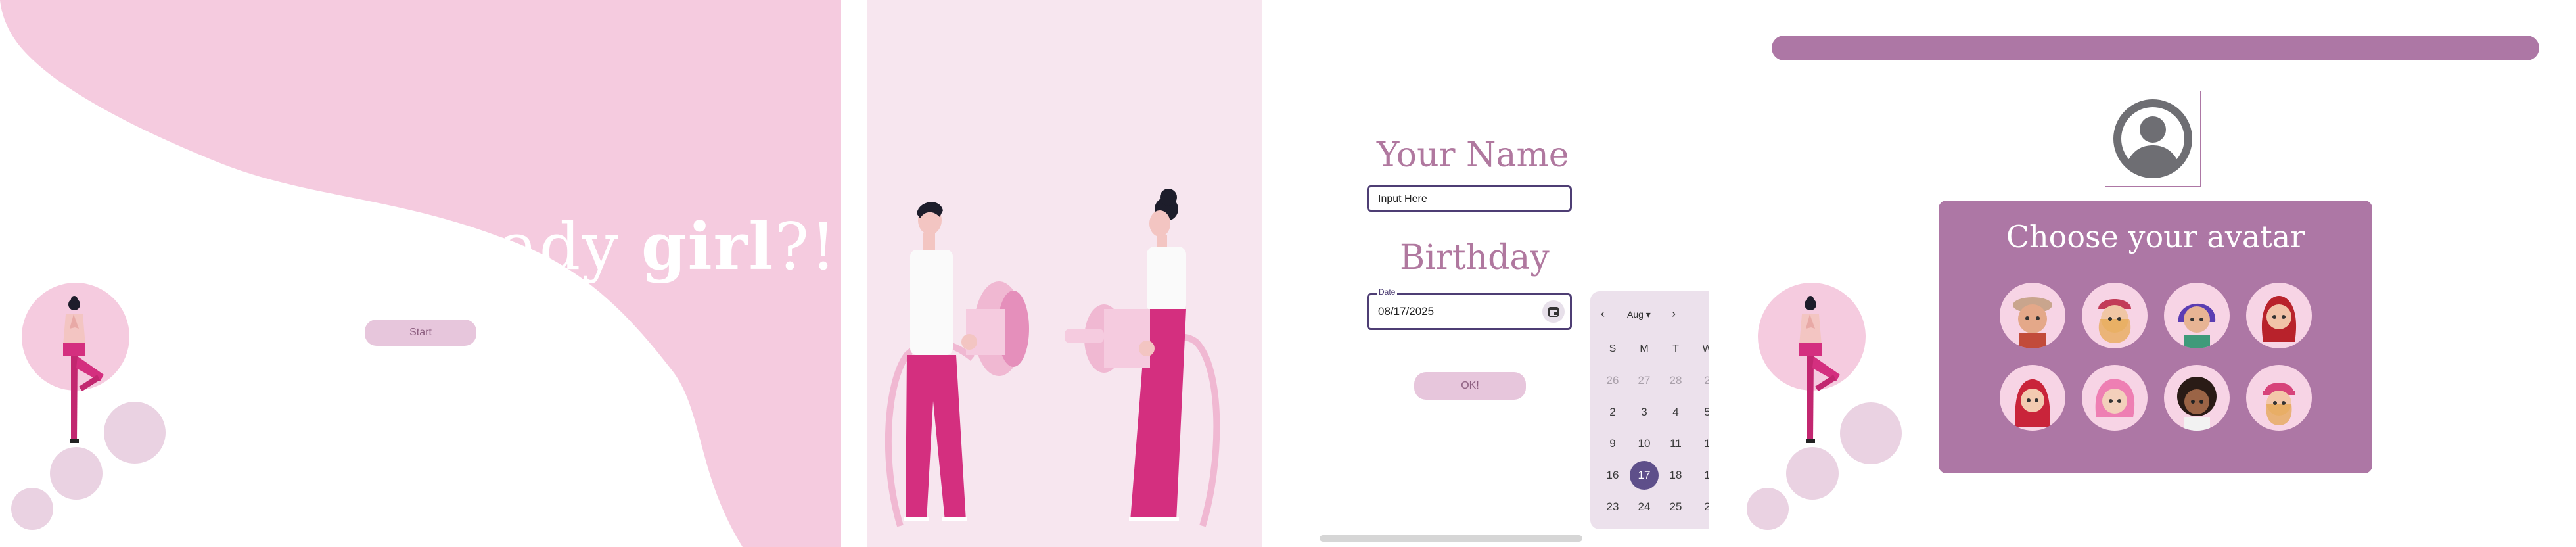 The image size is (2576, 547). I want to click on month-select: Aug ▾, so click(1639, 315).